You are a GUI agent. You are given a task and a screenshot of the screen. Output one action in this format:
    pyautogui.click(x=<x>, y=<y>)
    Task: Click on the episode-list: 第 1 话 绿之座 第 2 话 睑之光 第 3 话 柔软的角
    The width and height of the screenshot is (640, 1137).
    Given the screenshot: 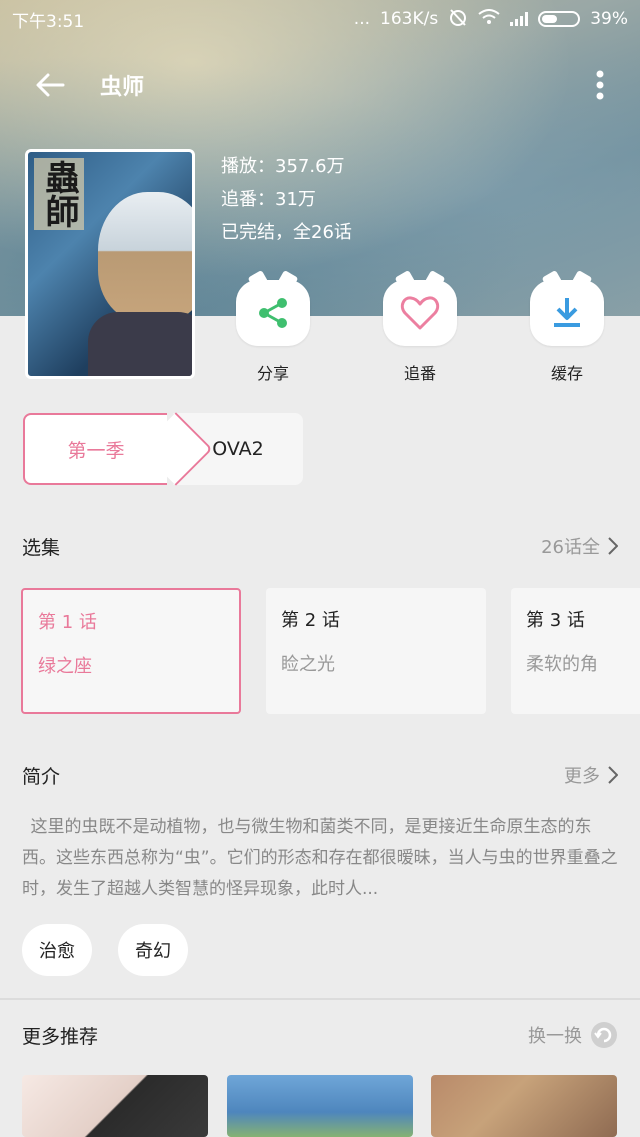 What is the action you would take?
    pyautogui.click(x=330, y=652)
    